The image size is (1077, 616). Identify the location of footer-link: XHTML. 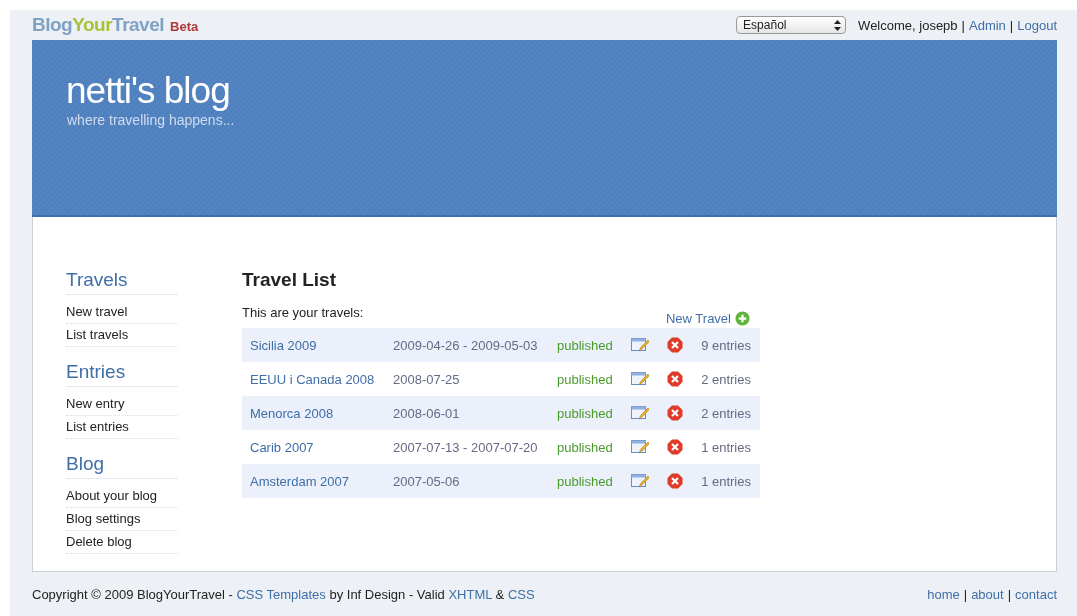
(470, 594).